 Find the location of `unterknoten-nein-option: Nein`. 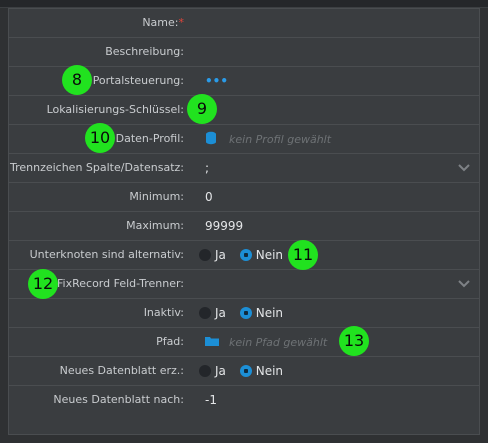

unterknoten-nein-option: Nein is located at coordinates (261, 255).